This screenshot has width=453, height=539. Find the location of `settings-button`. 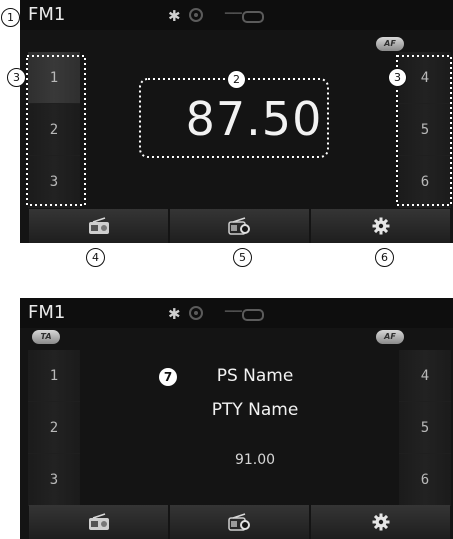

settings-button is located at coordinates (380, 522).